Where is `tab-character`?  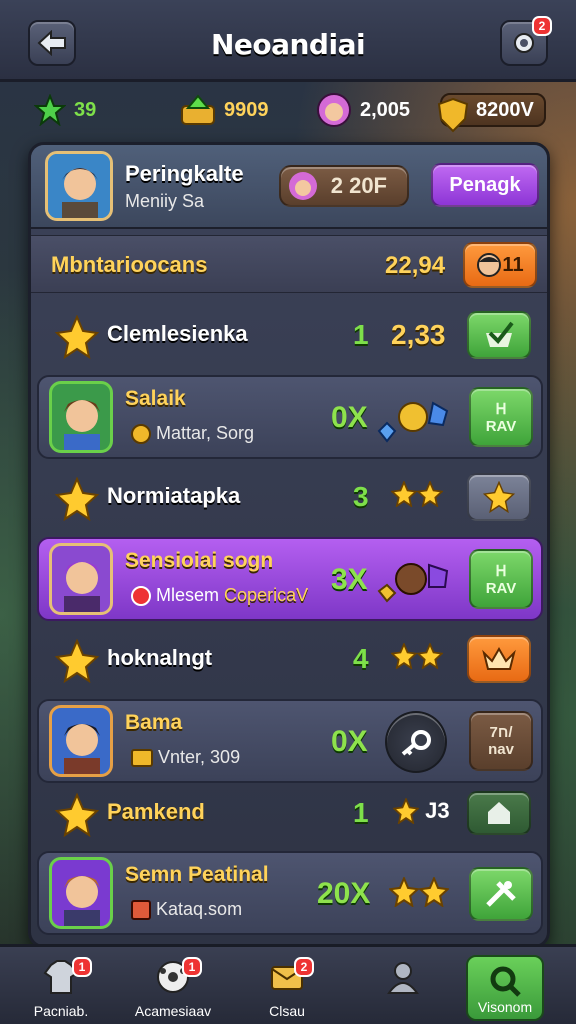
tab-character is located at coordinates (403, 985).